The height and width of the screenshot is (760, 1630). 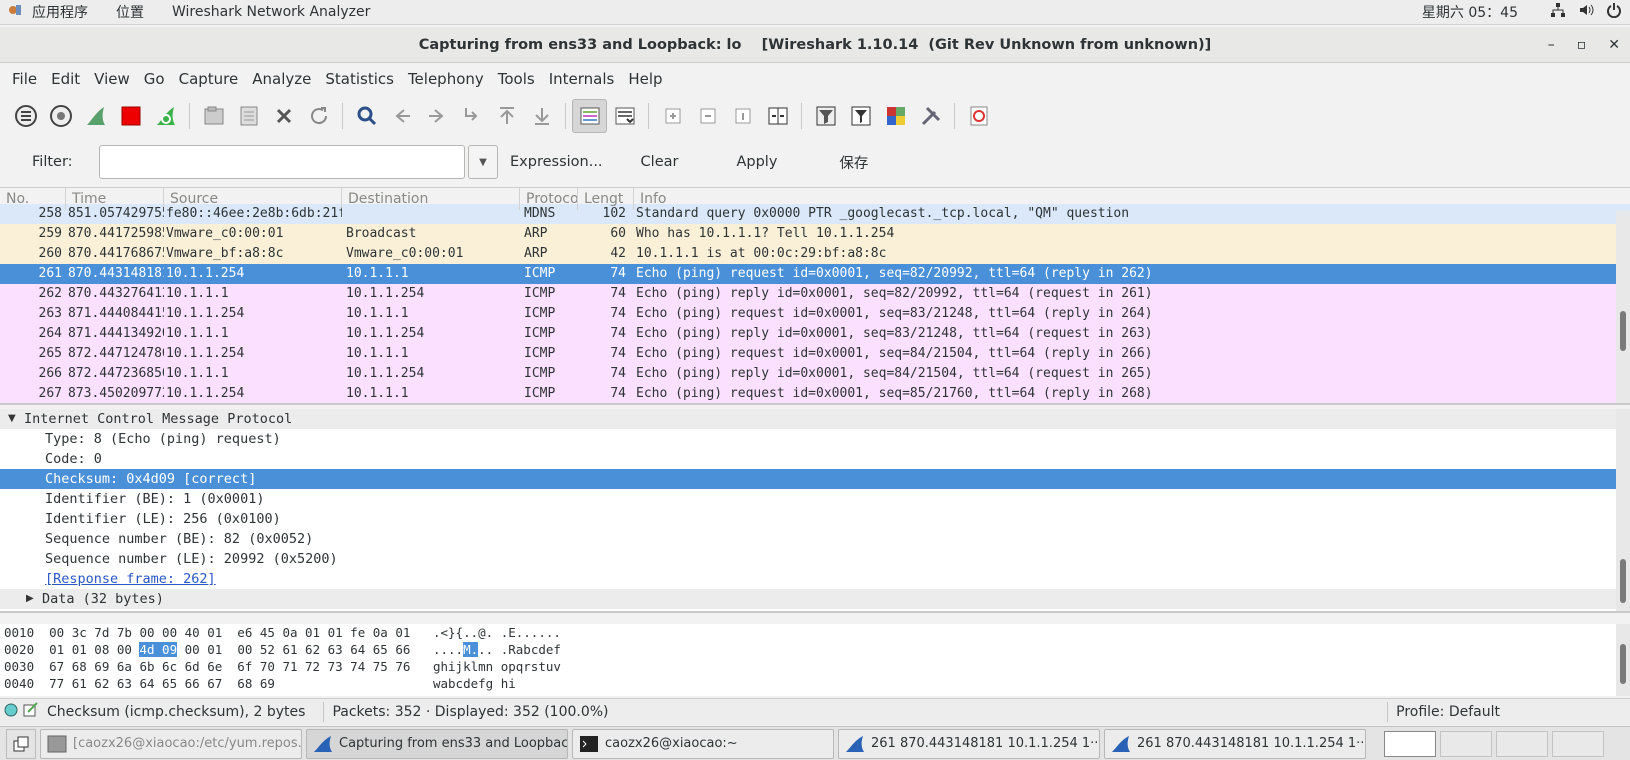 What do you see at coordinates (969, 743) in the screenshot?
I see `taskbar-item-packet-window-1: 261 870.443148181 10.1.1.254 1···` at bounding box center [969, 743].